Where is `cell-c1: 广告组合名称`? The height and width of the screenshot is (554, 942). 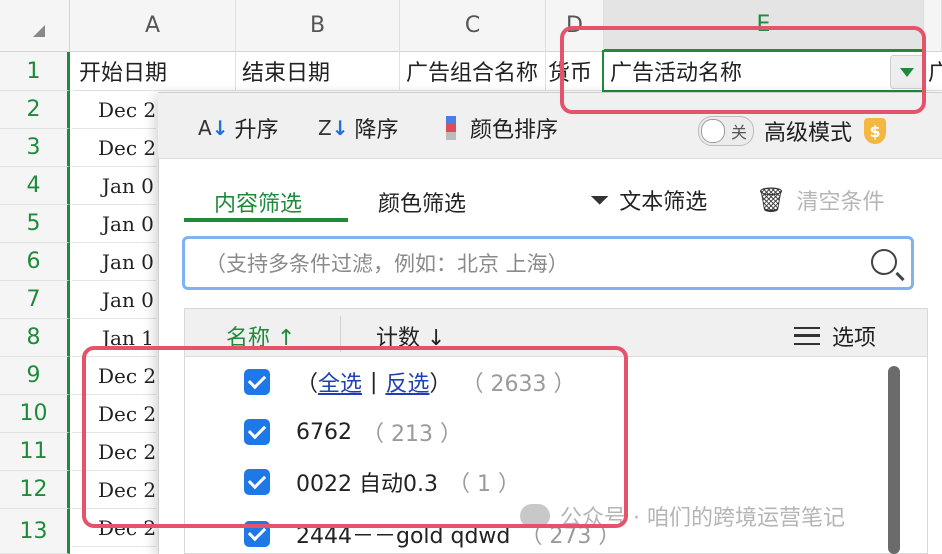
cell-c1: 广告组合名称 is located at coordinates (473, 71).